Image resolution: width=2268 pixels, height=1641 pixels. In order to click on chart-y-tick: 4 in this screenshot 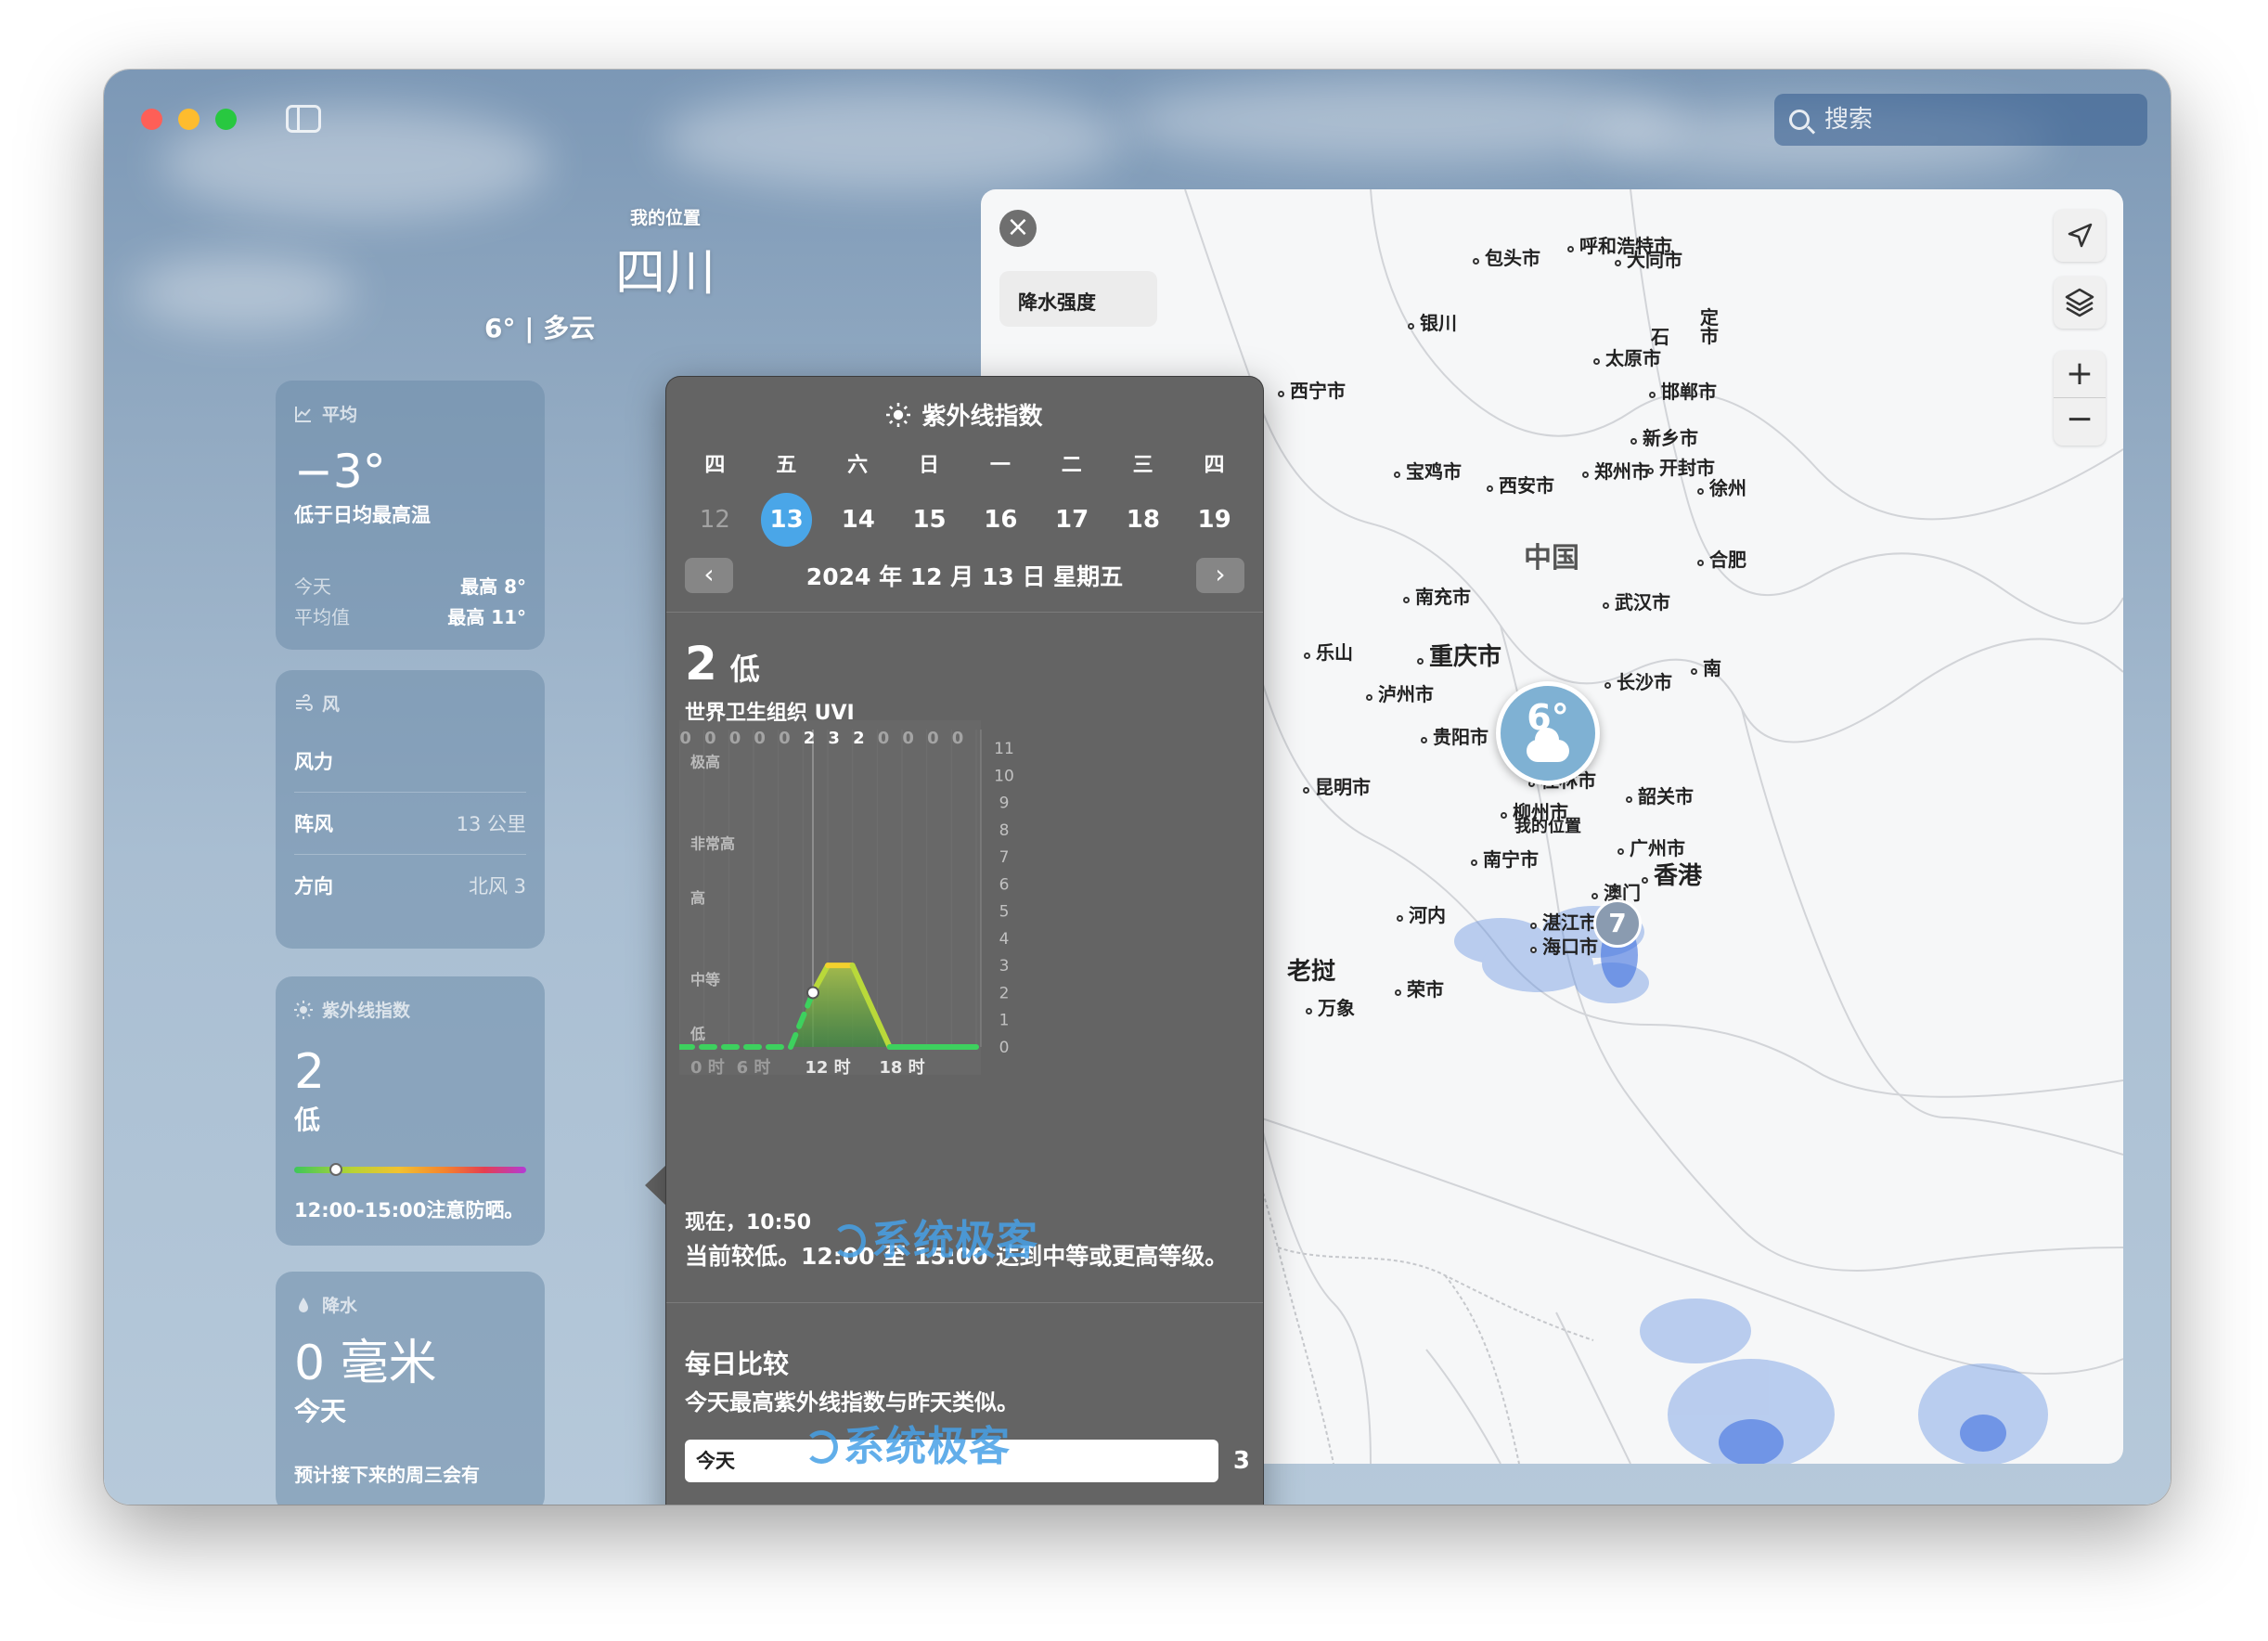, I will do `click(1004, 939)`.